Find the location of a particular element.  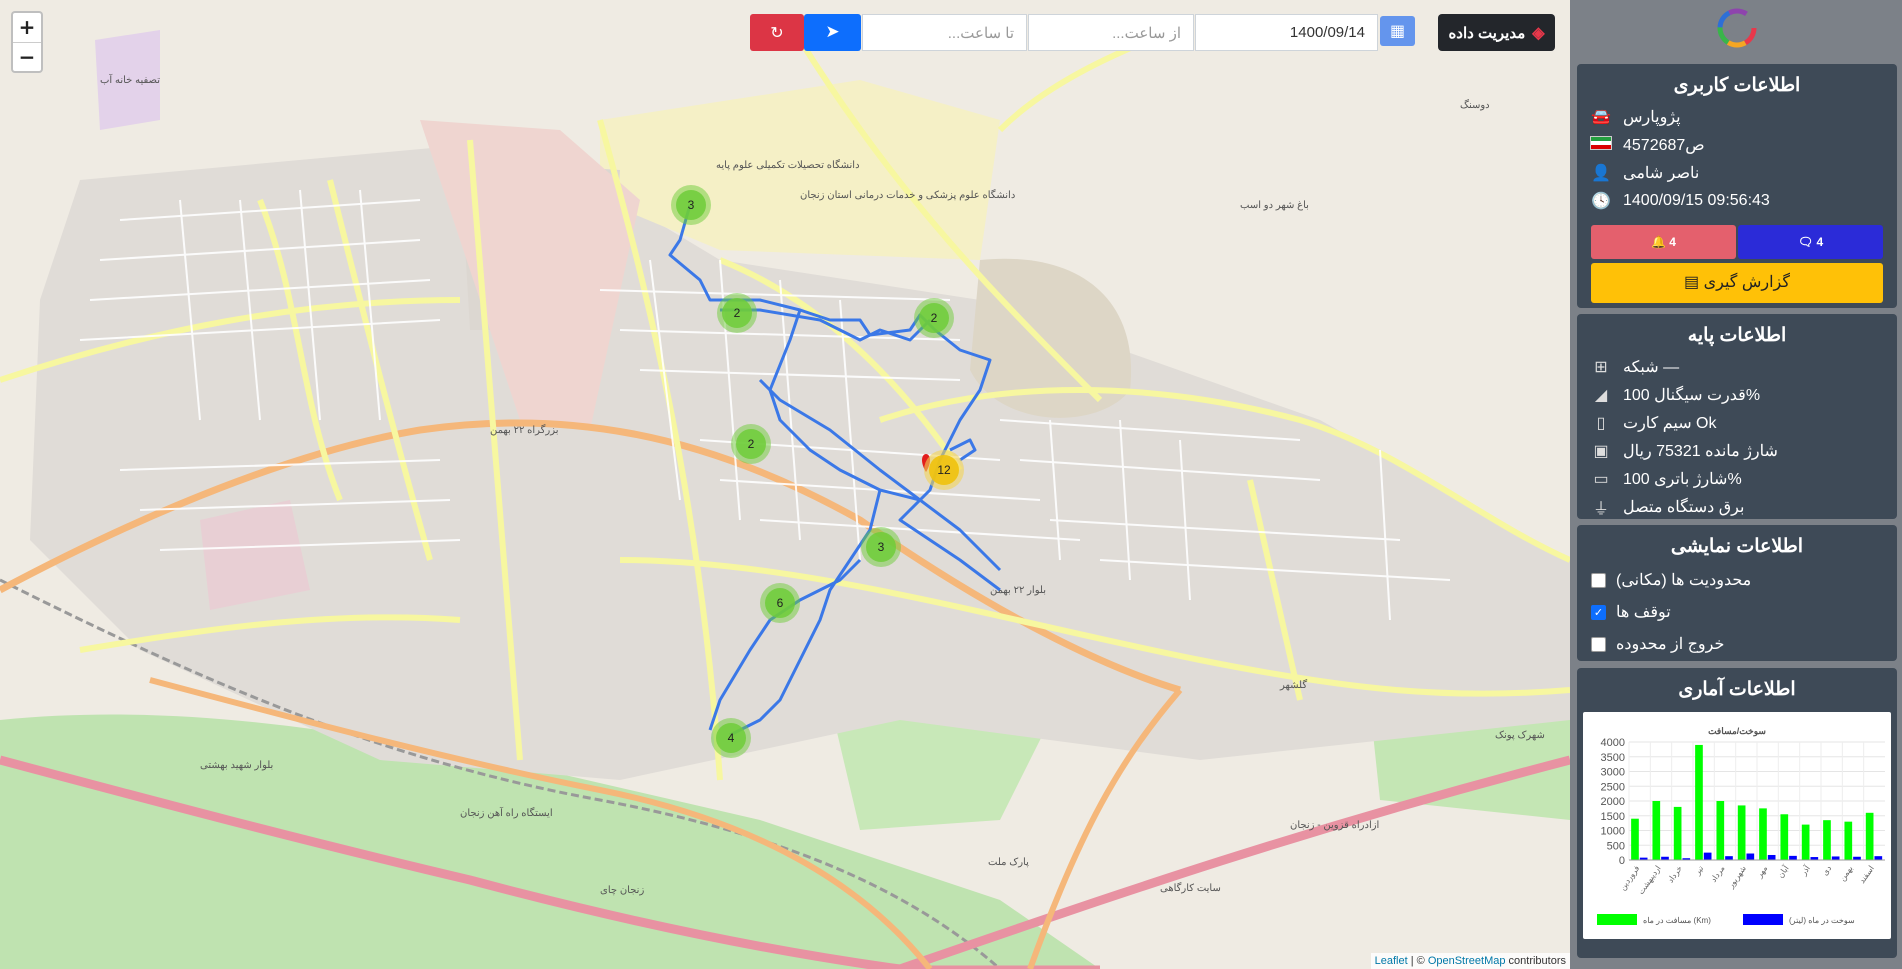

out-of-range-label: خروج از محدوده is located at coordinates (1670, 644).